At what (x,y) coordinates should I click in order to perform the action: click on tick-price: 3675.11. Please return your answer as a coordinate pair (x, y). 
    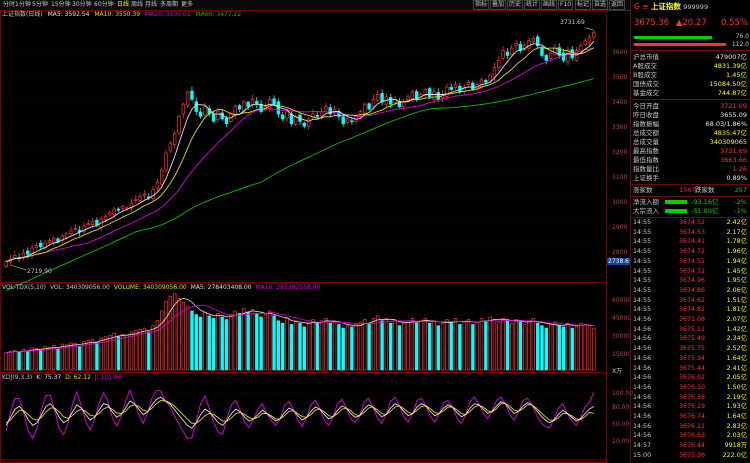
    Looking at the image, I should click on (692, 329).